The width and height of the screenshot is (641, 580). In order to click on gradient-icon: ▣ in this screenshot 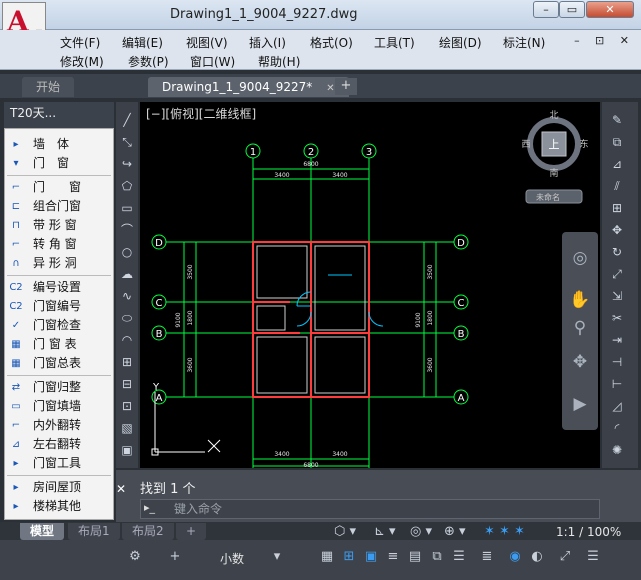, I will do `click(127, 450)`.